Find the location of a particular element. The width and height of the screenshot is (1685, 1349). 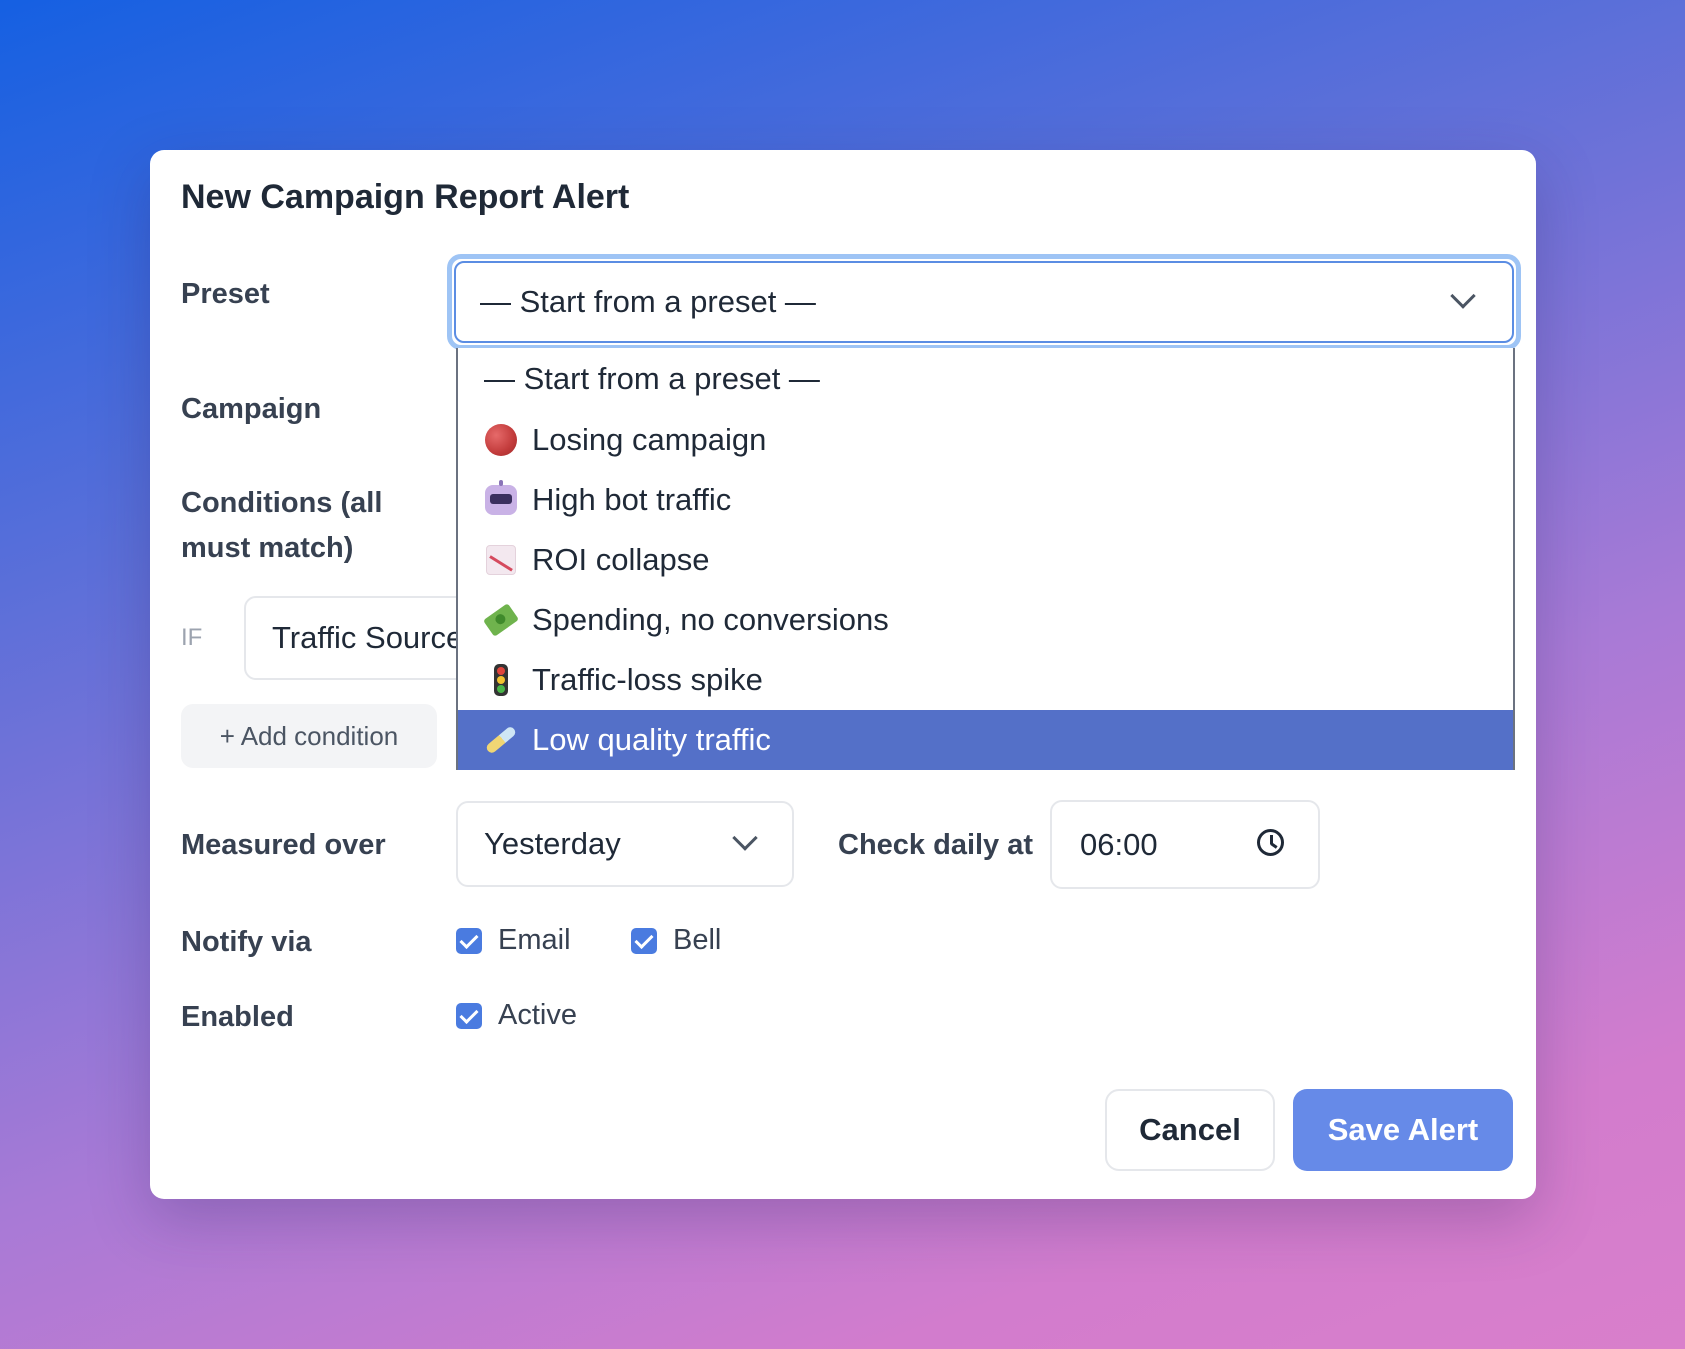

measured-over-label: Measured over is located at coordinates (283, 845).